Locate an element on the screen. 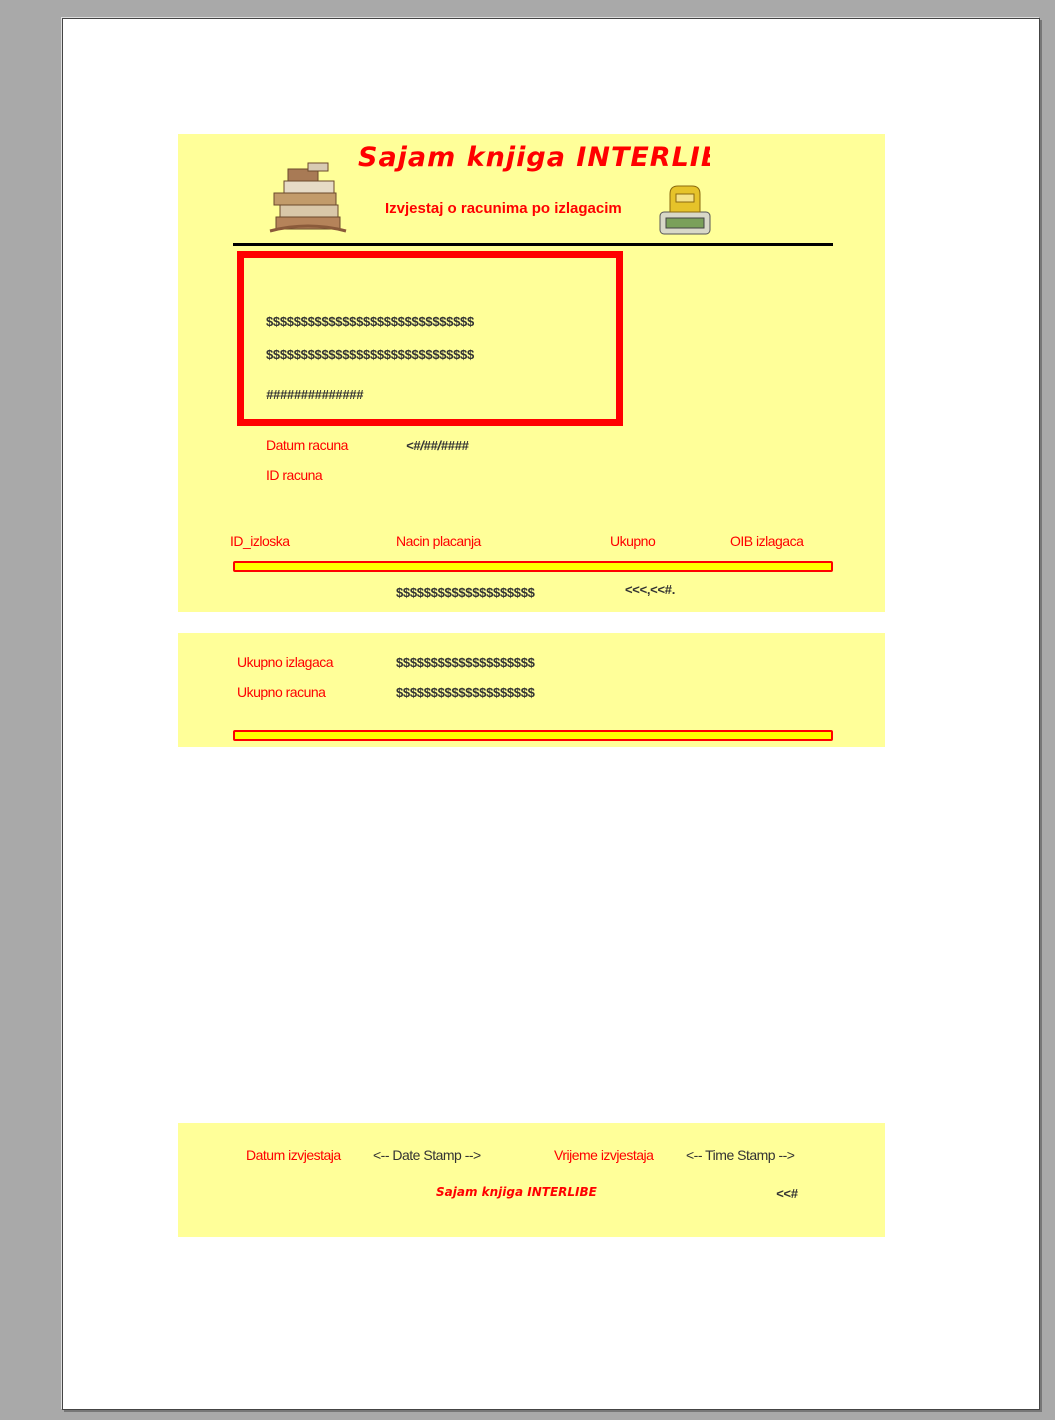 The image size is (1055, 1420). row-ukupno-value: <<<,<<#. is located at coordinates (650, 589).